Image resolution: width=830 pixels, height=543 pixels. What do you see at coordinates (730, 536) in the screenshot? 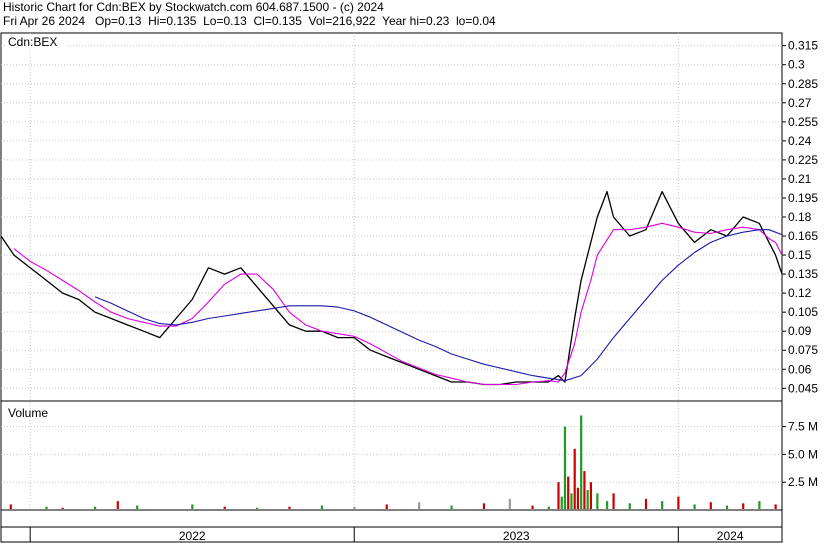
I see `year-label: 2024` at bounding box center [730, 536].